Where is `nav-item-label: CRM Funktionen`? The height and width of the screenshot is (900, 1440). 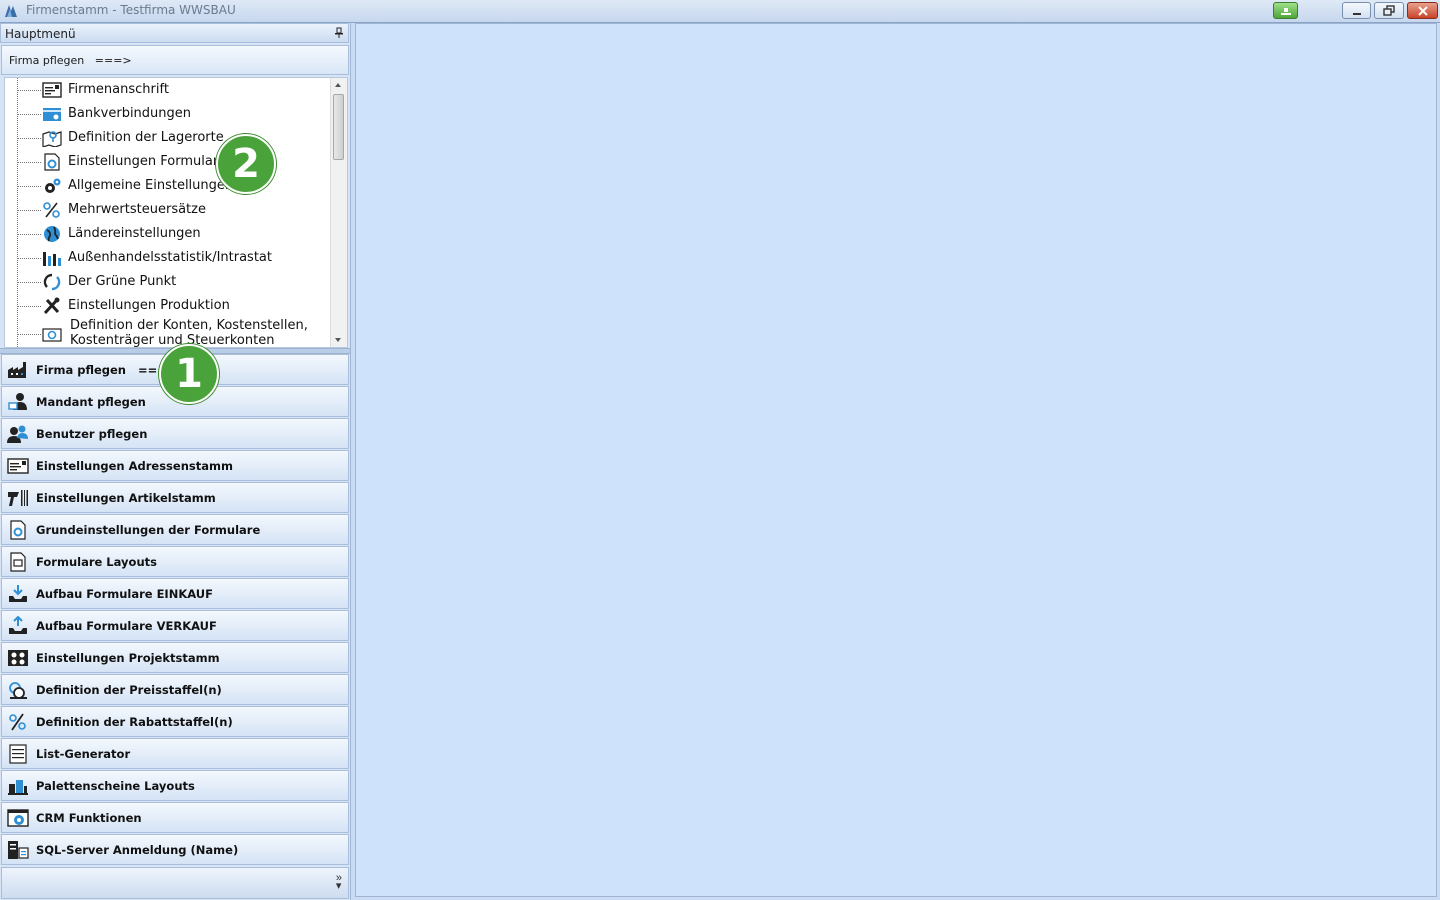
nav-item-label: CRM Funktionen is located at coordinates (89, 818).